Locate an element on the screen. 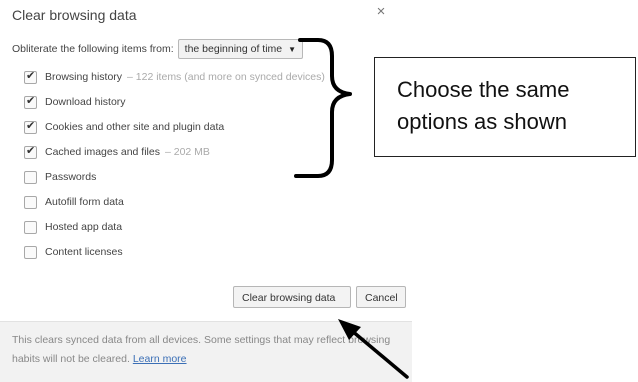 The height and width of the screenshot is (382, 638). arrow-icon is located at coordinates (373, 349).